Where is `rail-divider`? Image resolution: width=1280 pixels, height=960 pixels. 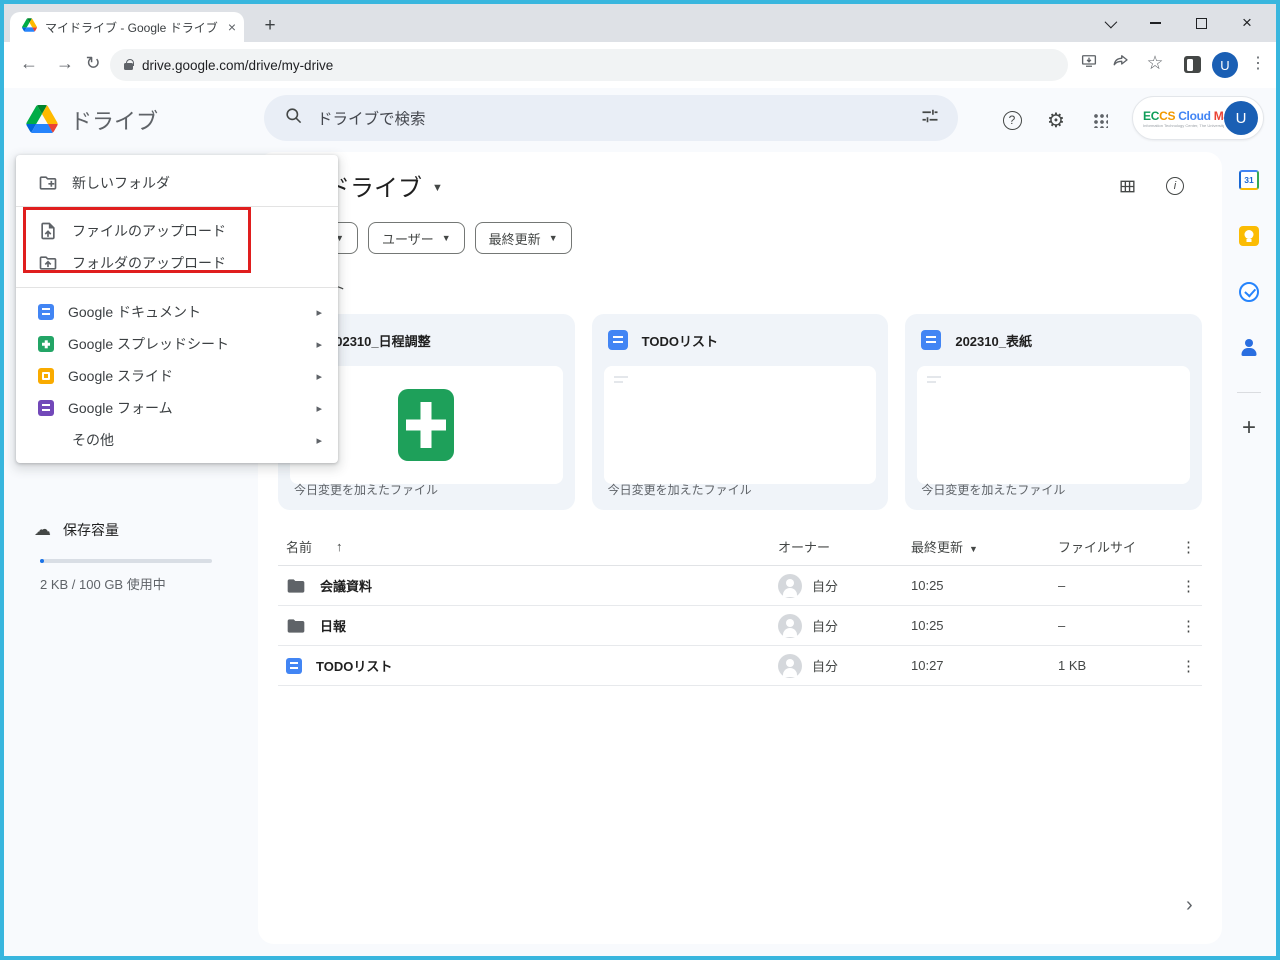 rail-divider is located at coordinates (1249, 392).